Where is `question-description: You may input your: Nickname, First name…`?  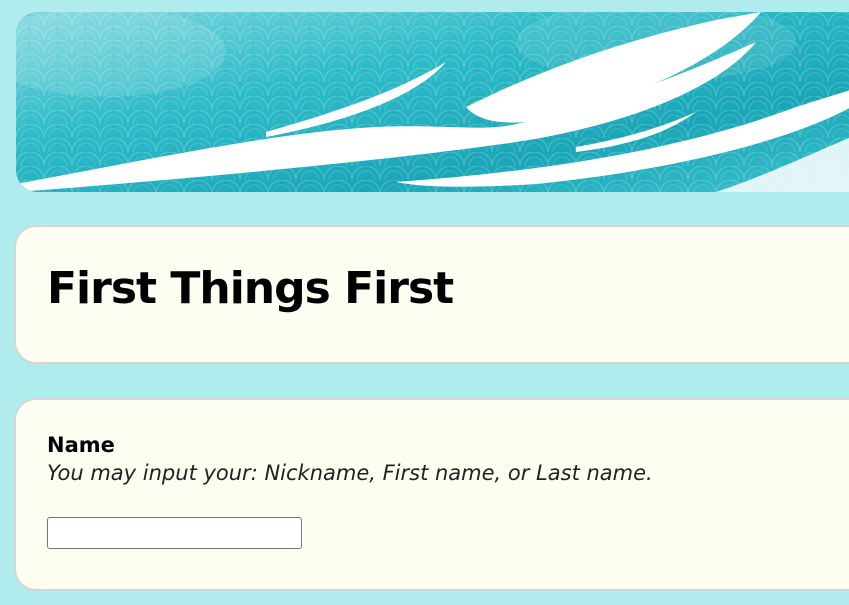 question-description: You may input your: Nickname, First name… is located at coordinates (350, 473).